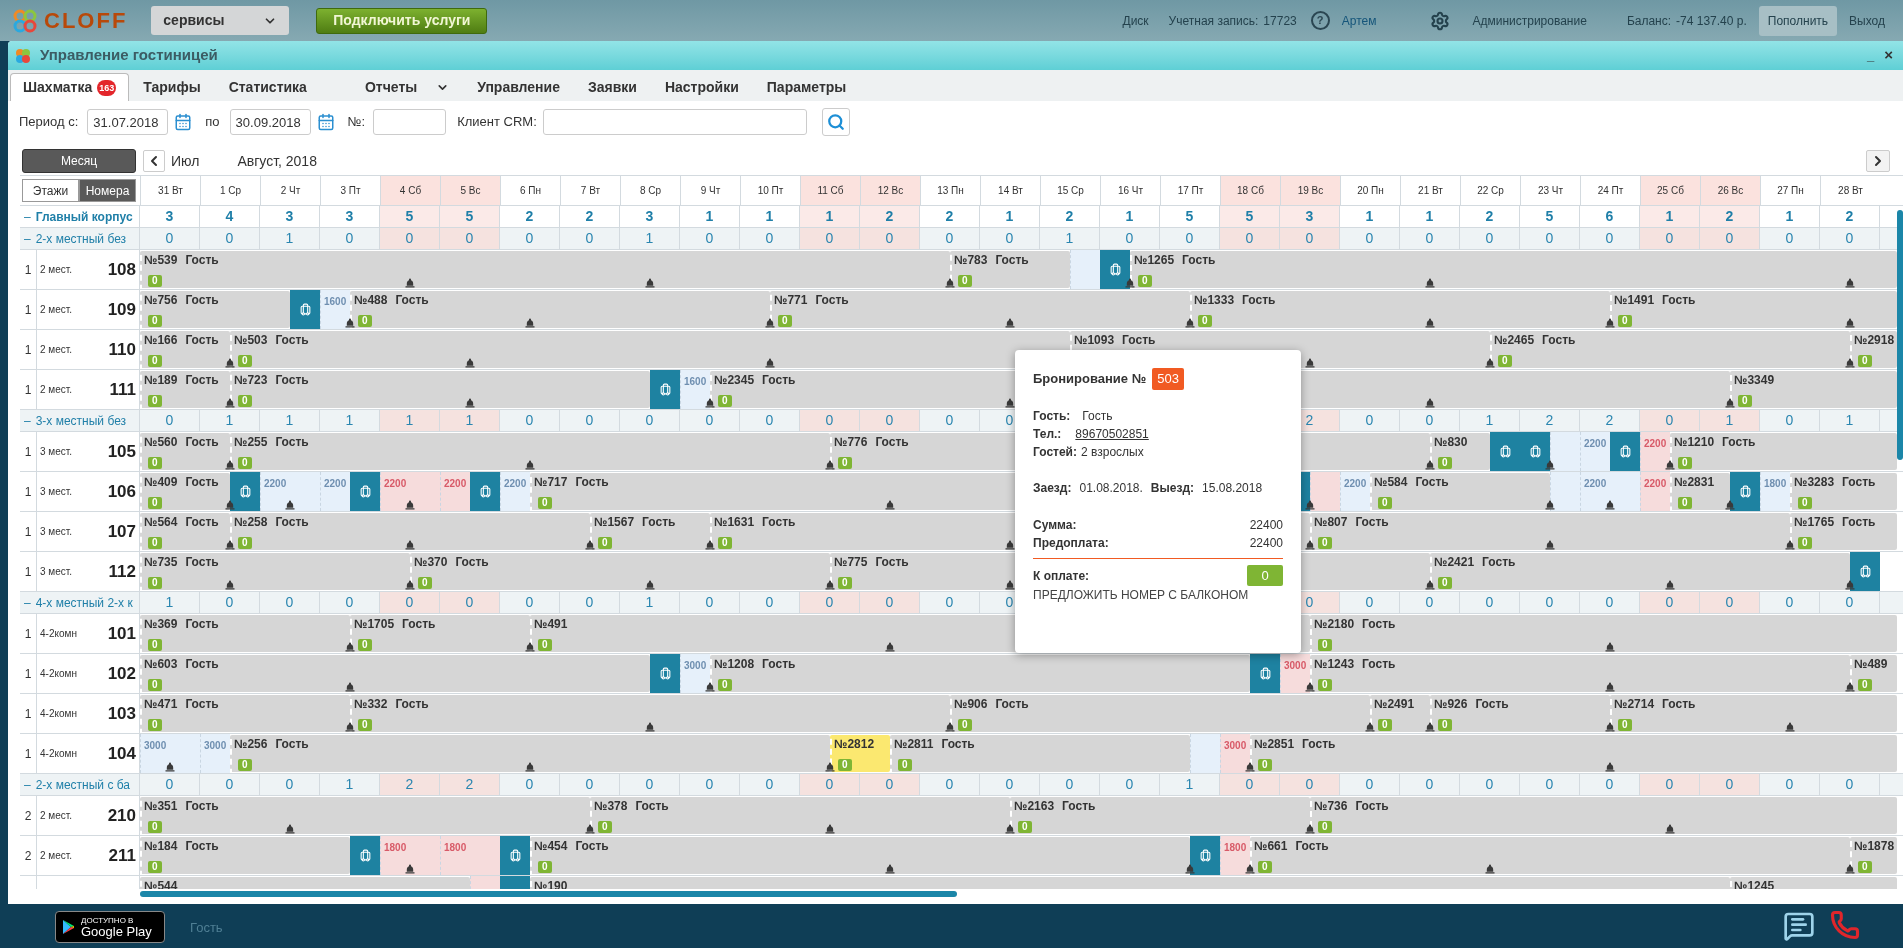  Describe the element at coordinates (1266, 525) in the screenshot. I see `field-value: 22400` at that location.